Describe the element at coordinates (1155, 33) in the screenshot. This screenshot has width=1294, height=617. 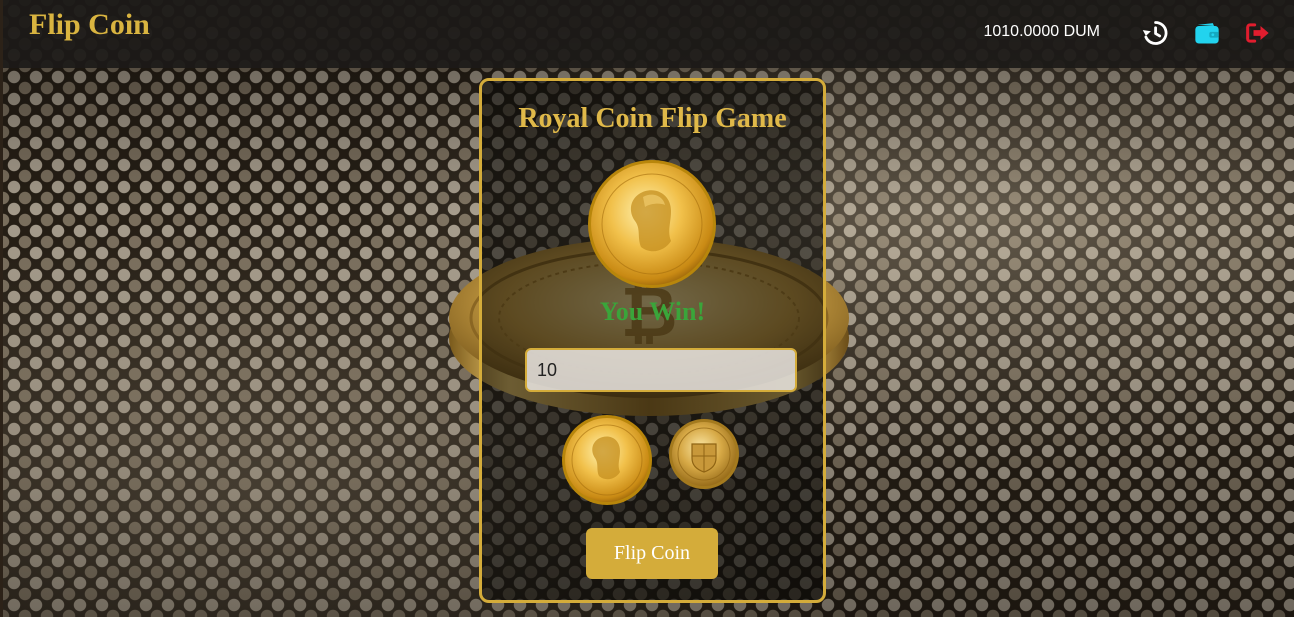
I see `history-icon` at that location.